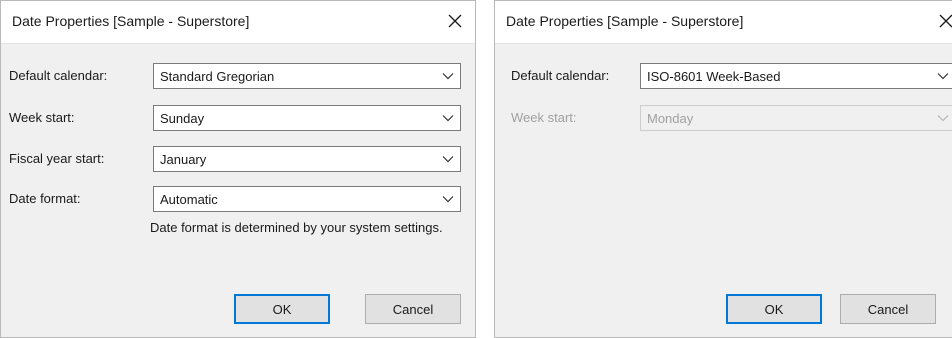 The width and height of the screenshot is (952, 338). Describe the element at coordinates (189, 199) in the screenshot. I see `dropdown-value: Automatic` at that location.